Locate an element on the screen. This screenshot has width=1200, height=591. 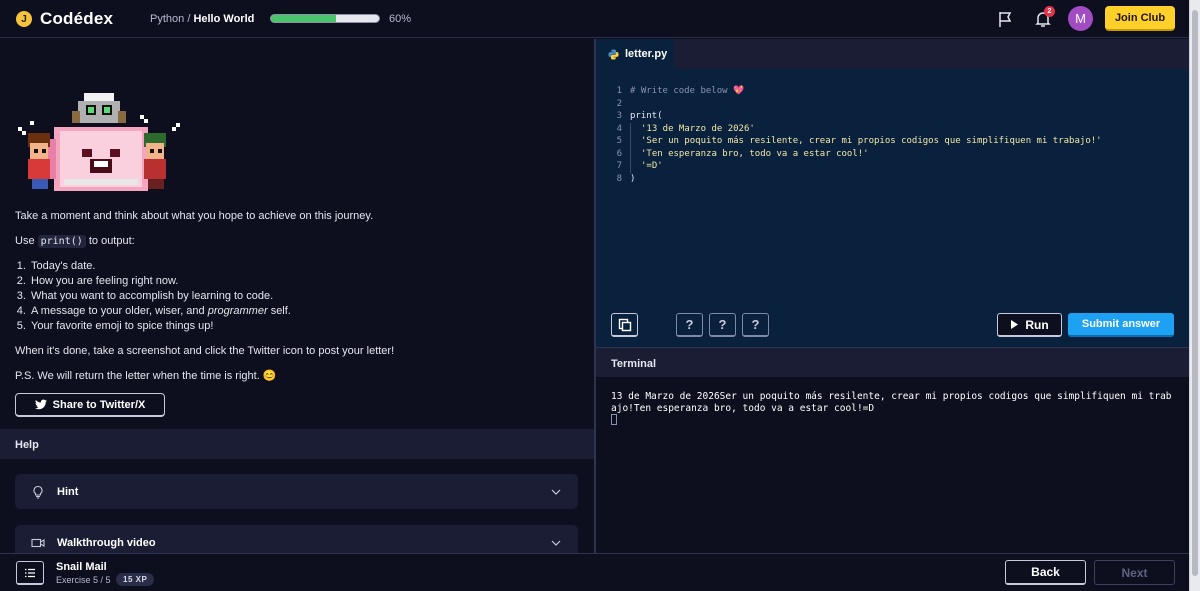
code-text: '13 de Marzo de 2026' is located at coordinates (692, 128).